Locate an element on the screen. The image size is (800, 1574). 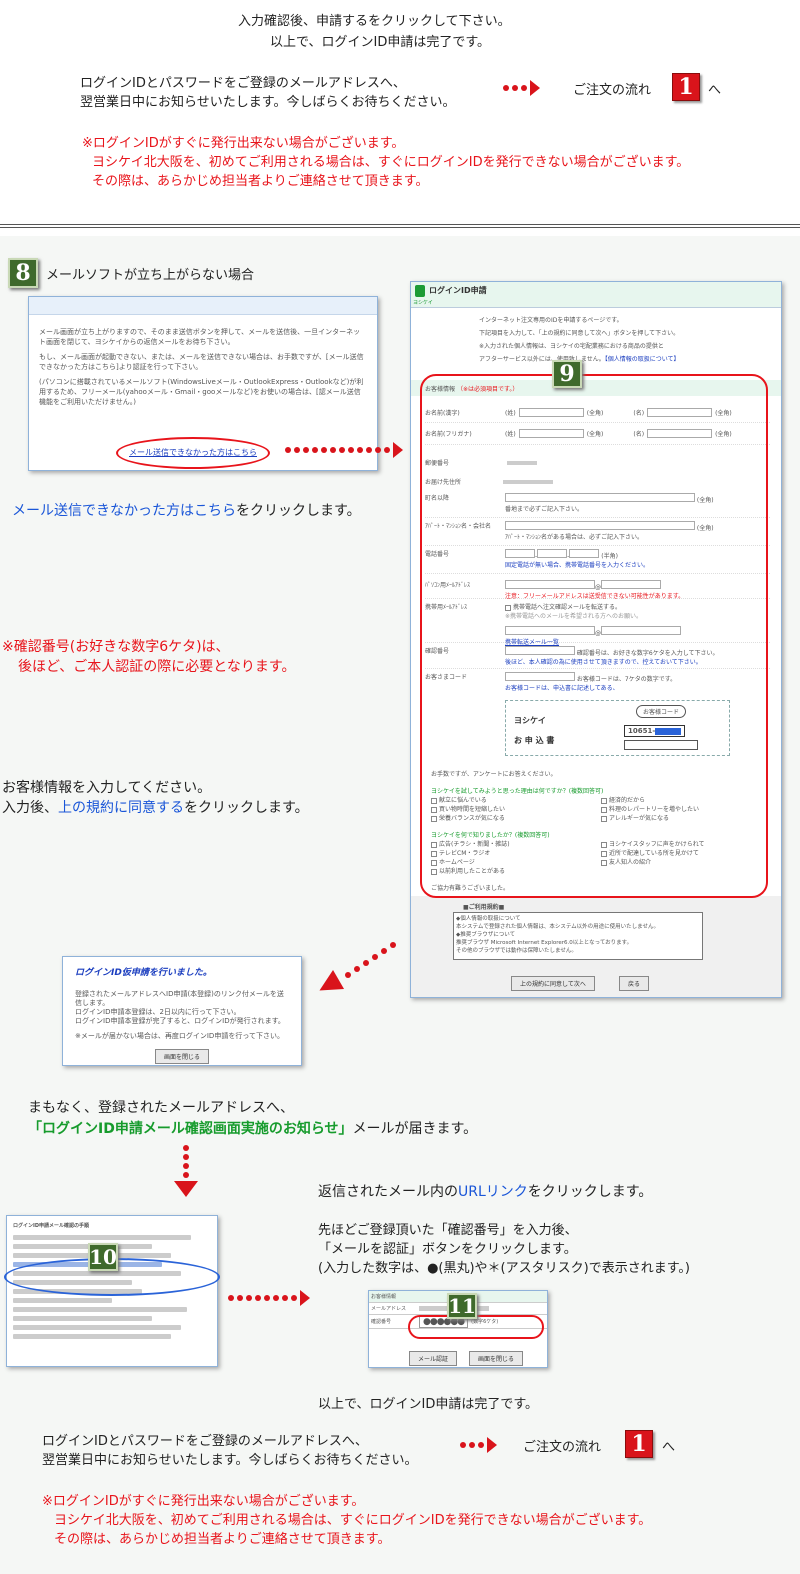
mail-failed-link-screenshot: メール送信できなかった方はこちら is located at coordinates (193, 452).